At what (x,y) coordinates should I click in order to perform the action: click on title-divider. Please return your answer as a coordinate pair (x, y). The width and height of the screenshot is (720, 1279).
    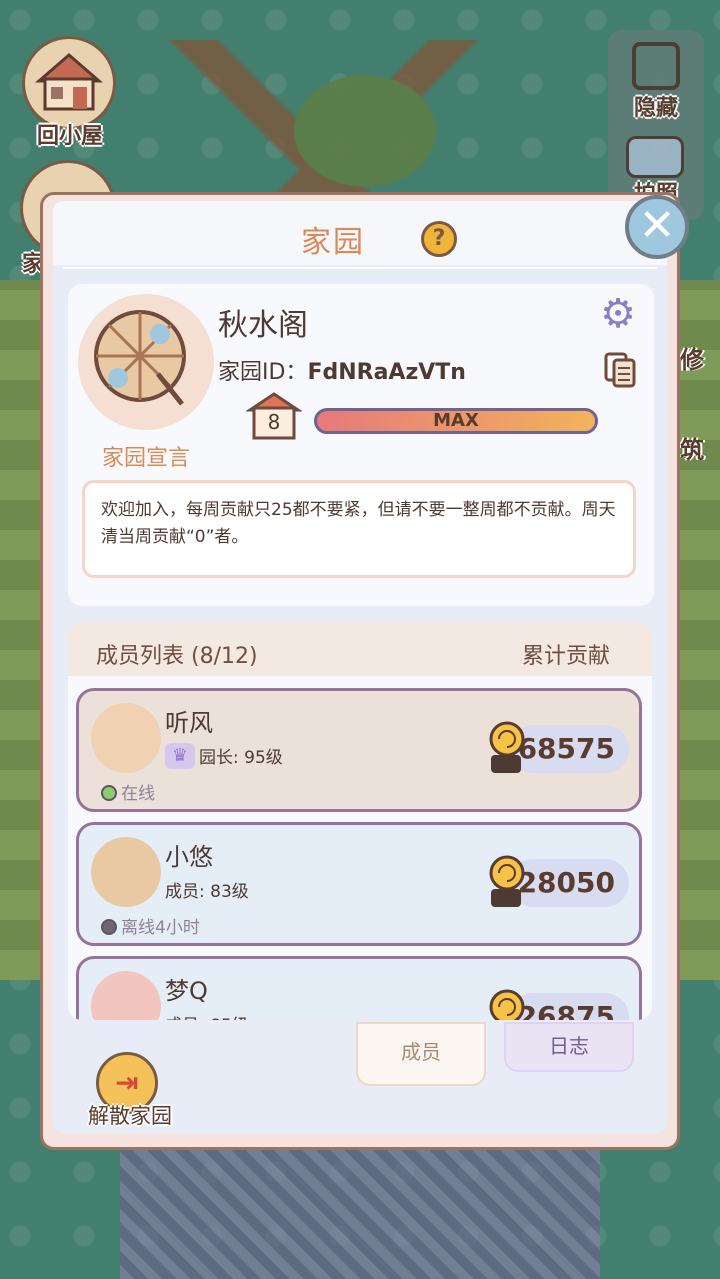
    Looking at the image, I should click on (360, 268).